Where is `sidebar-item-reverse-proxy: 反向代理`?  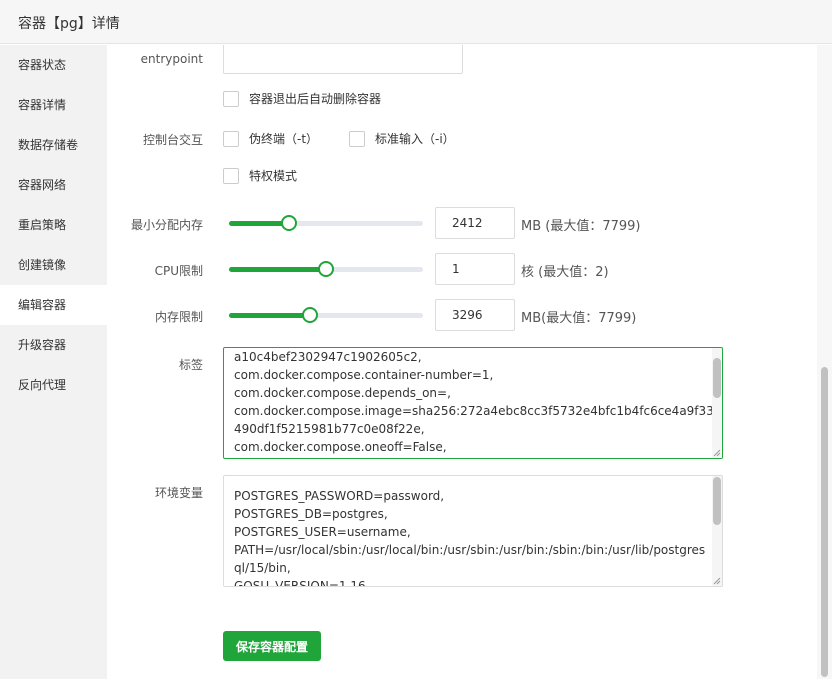
sidebar-item-reverse-proxy: 反向代理 is located at coordinates (53, 385).